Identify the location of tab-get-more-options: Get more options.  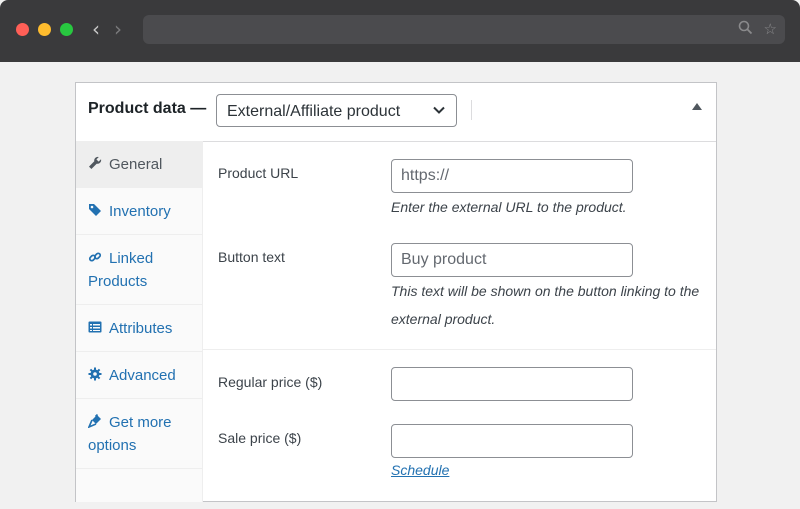
(139, 434).